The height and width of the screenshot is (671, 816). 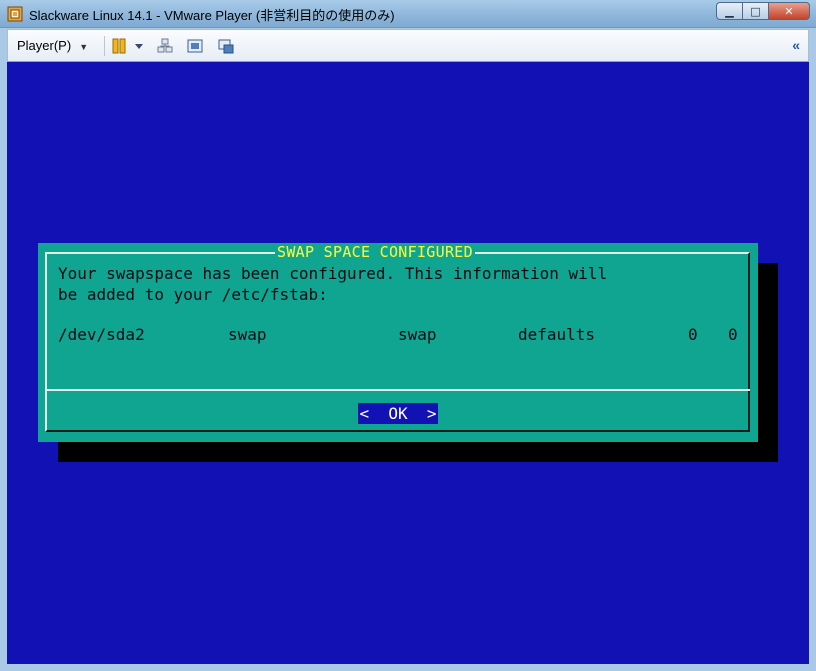 I want to click on window-controls: ▁ □ ✕, so click(x=763, y=11).